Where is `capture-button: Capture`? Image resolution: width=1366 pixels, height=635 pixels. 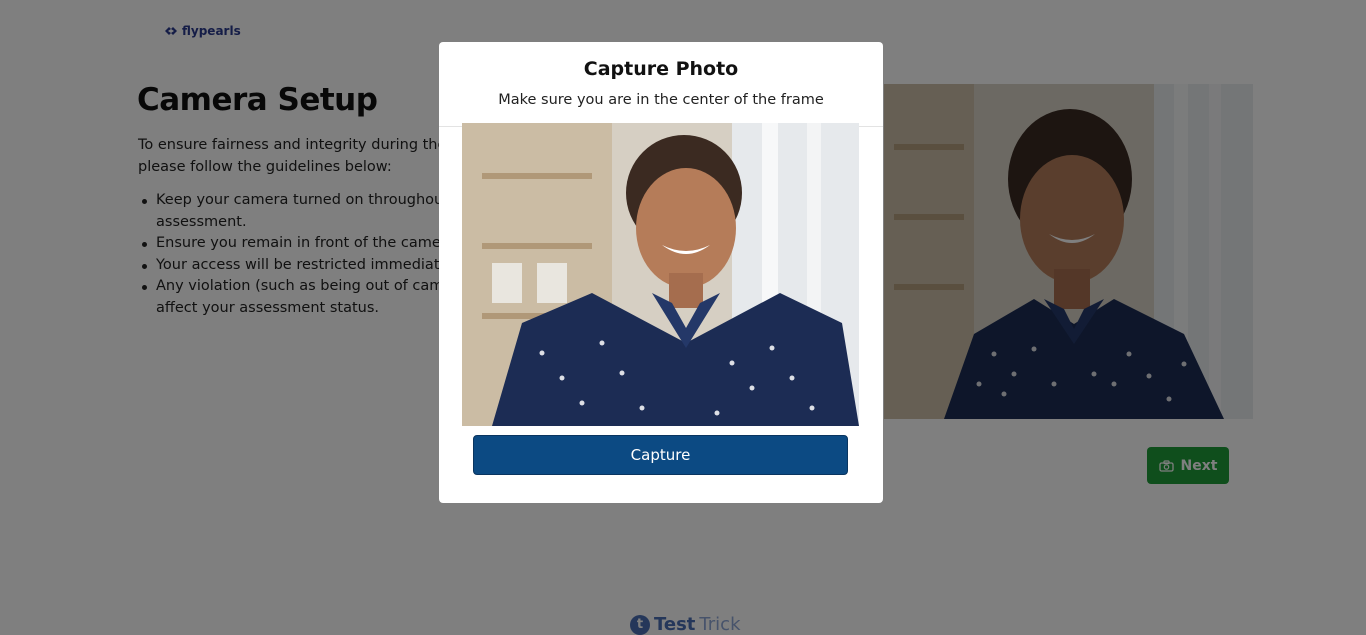 capture-button: Capture is located at coordinates (660, 455).